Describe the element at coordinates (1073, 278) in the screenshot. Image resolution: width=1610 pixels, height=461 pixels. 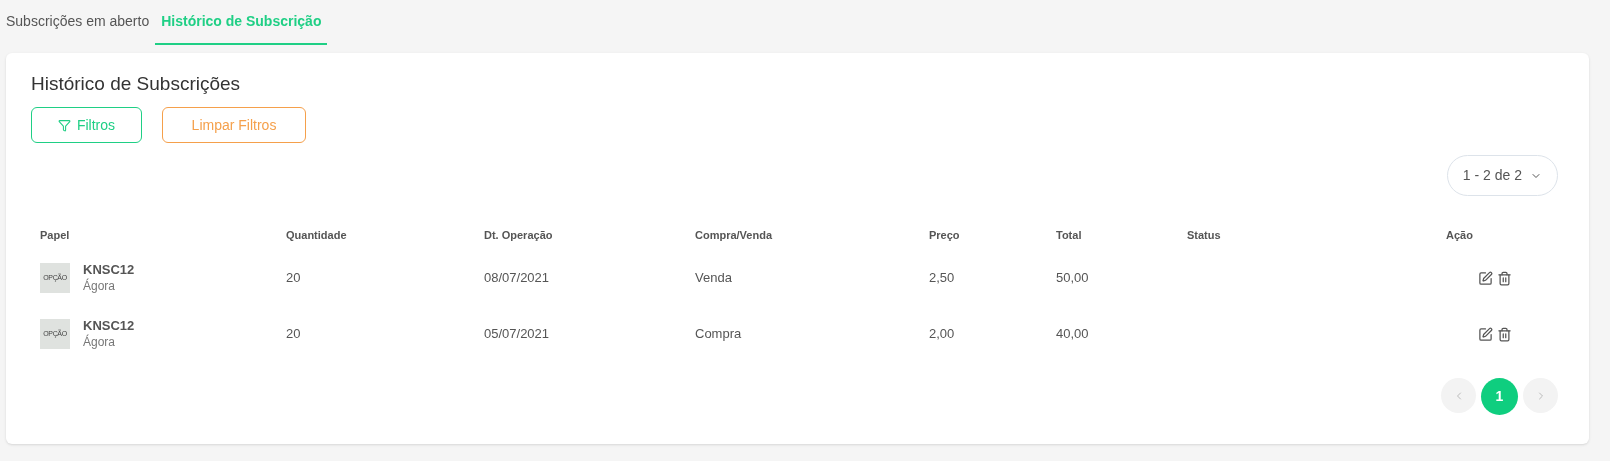
I see `table-cell-text: 50,00` at that location.